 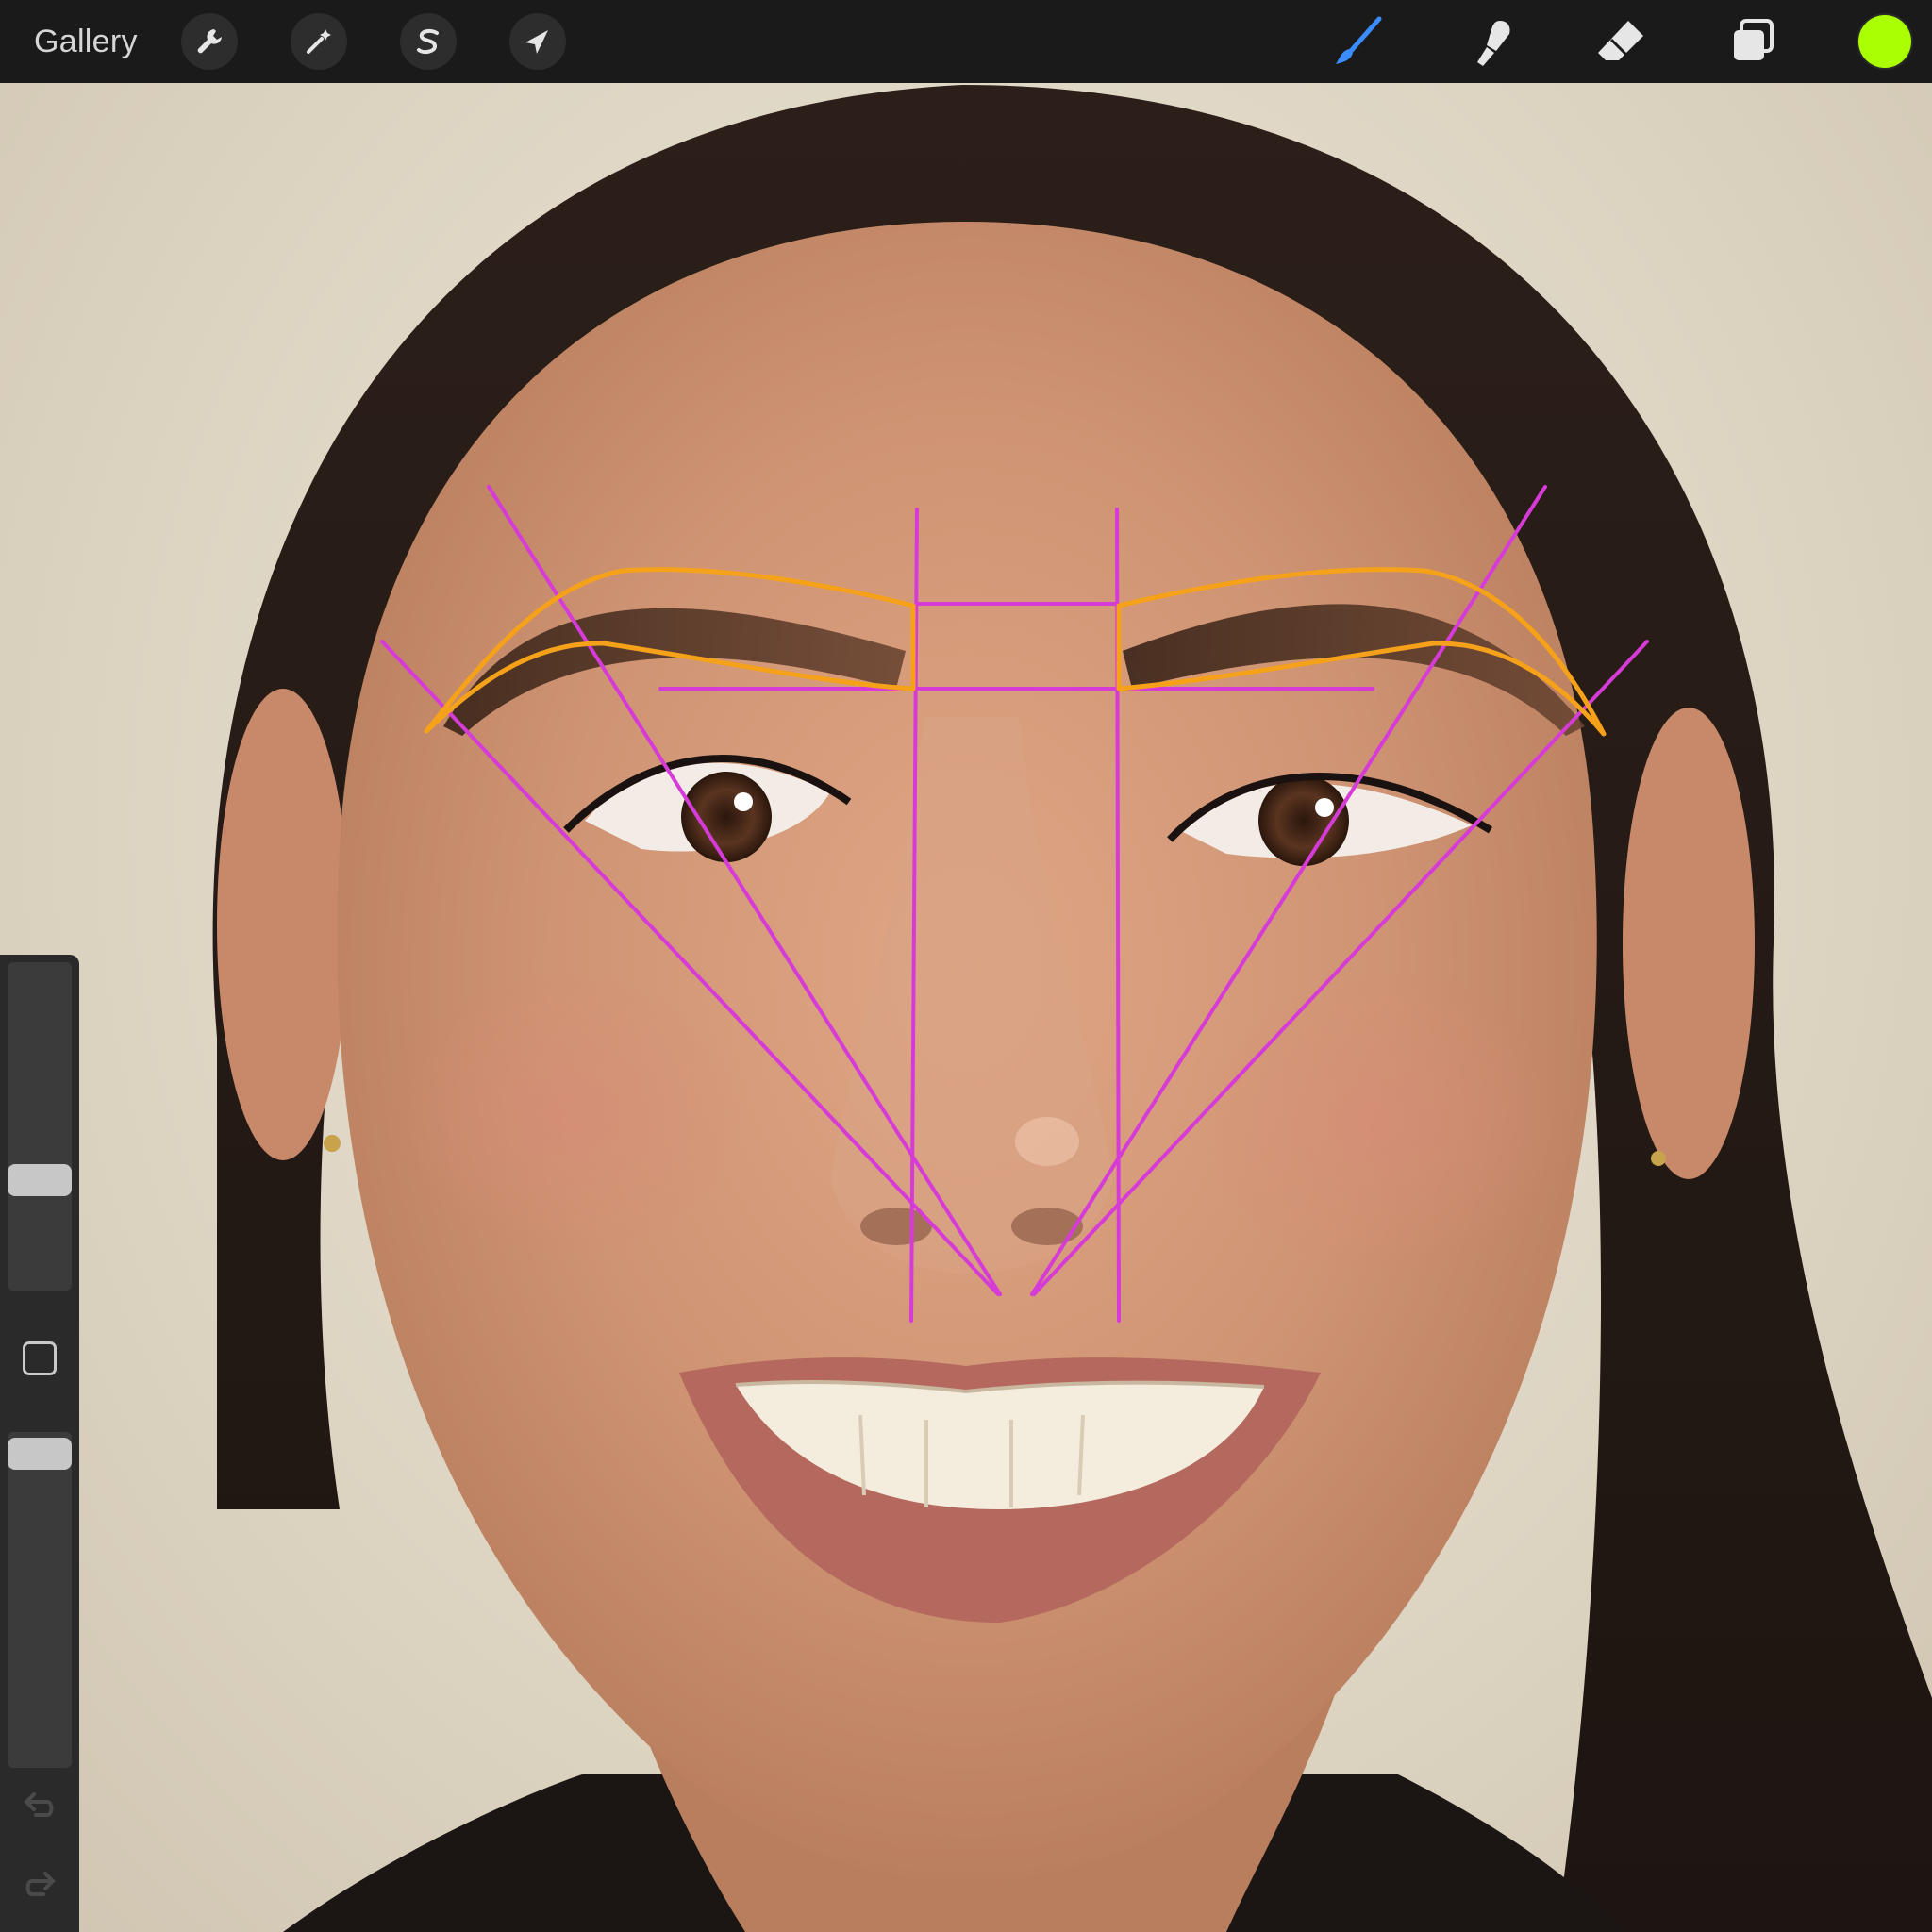 I want to click on magic-wand-icon, so click(x=319, y=41).